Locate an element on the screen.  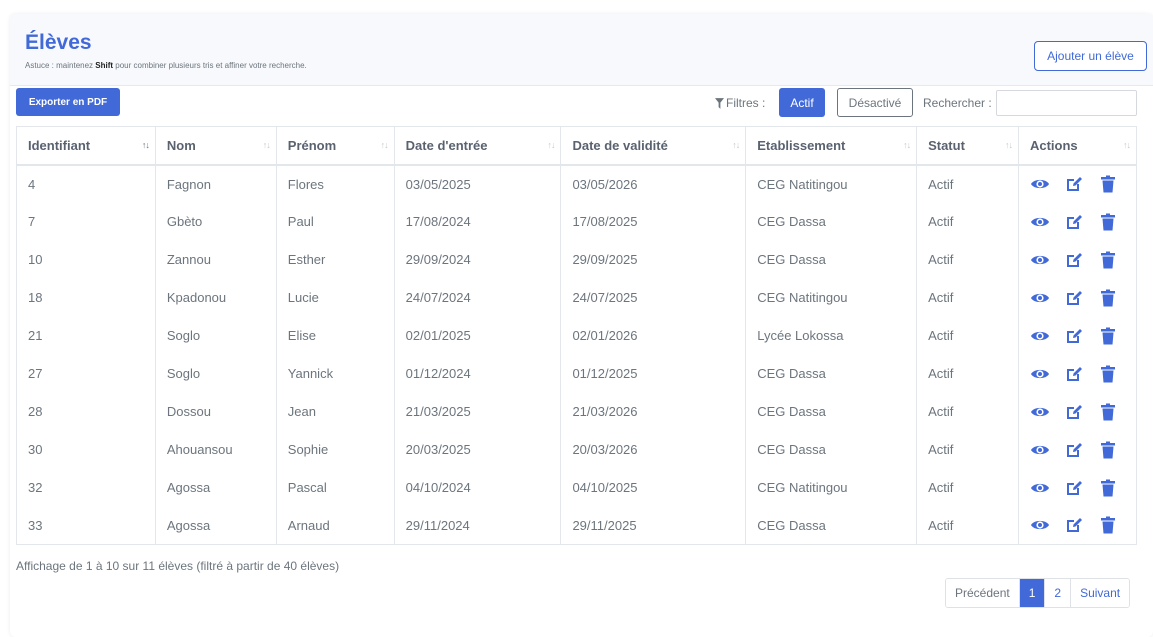
next-page-button: Suivant is located at coordinates (1100, 593).